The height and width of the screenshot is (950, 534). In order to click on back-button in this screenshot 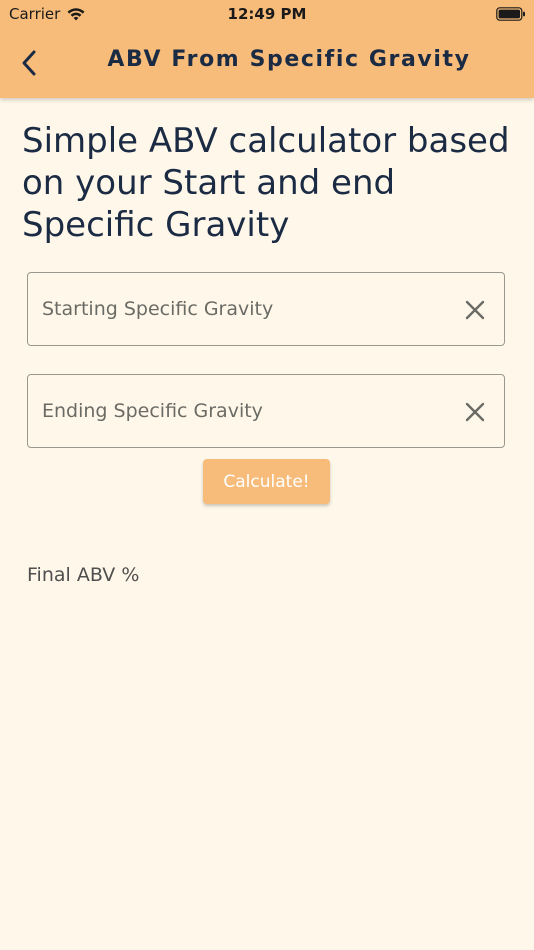, I will do `click(29, 63)`.